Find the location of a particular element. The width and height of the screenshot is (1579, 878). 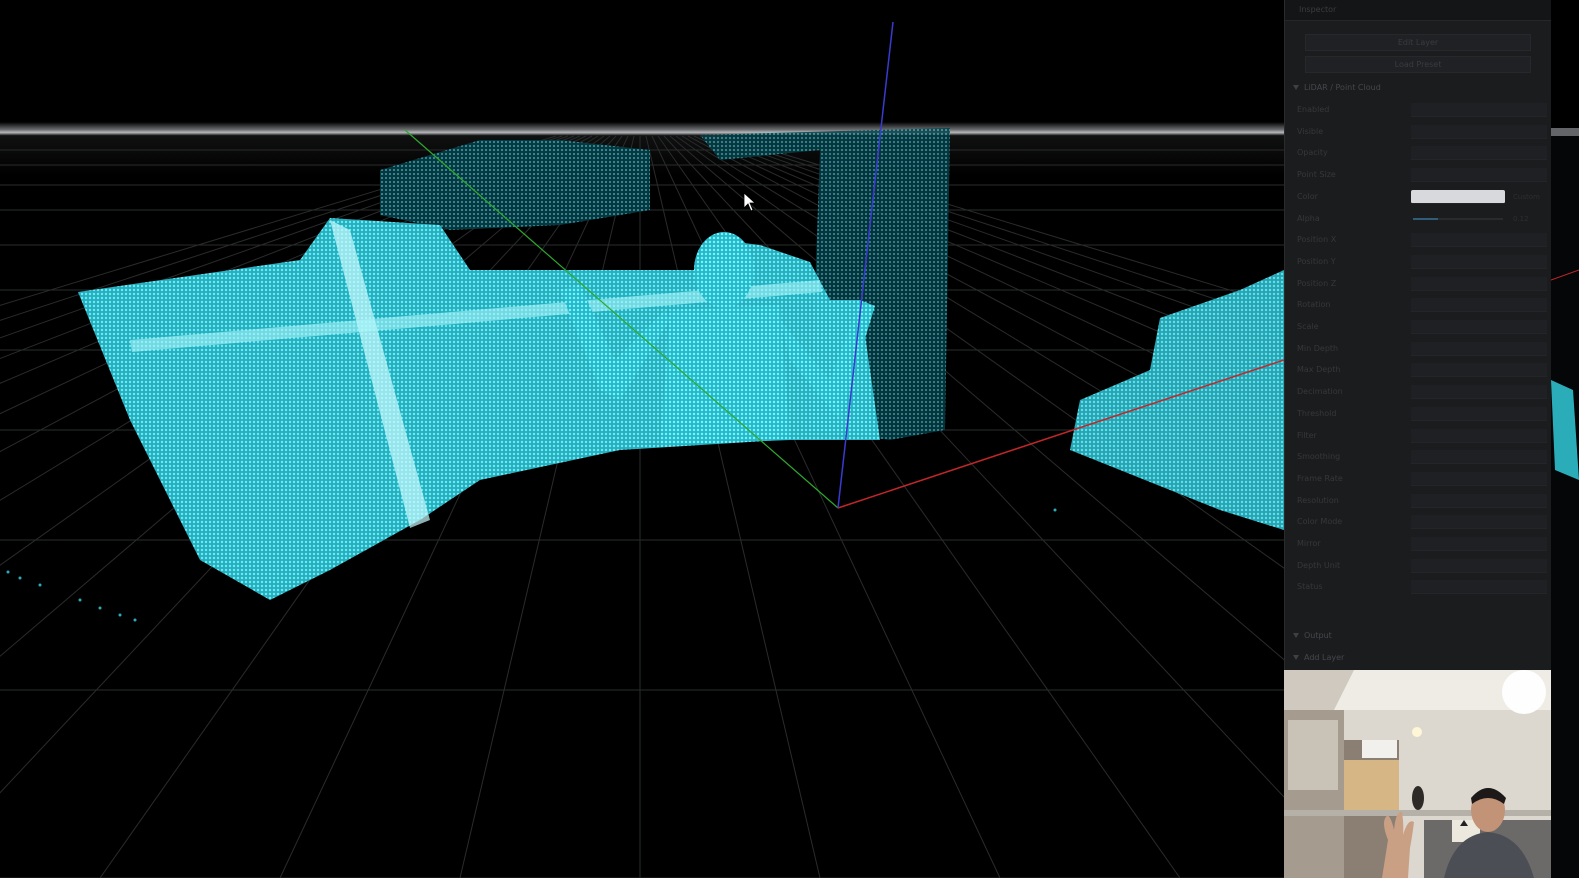

property-row: Opacity is located at coordinates (1419, 153).